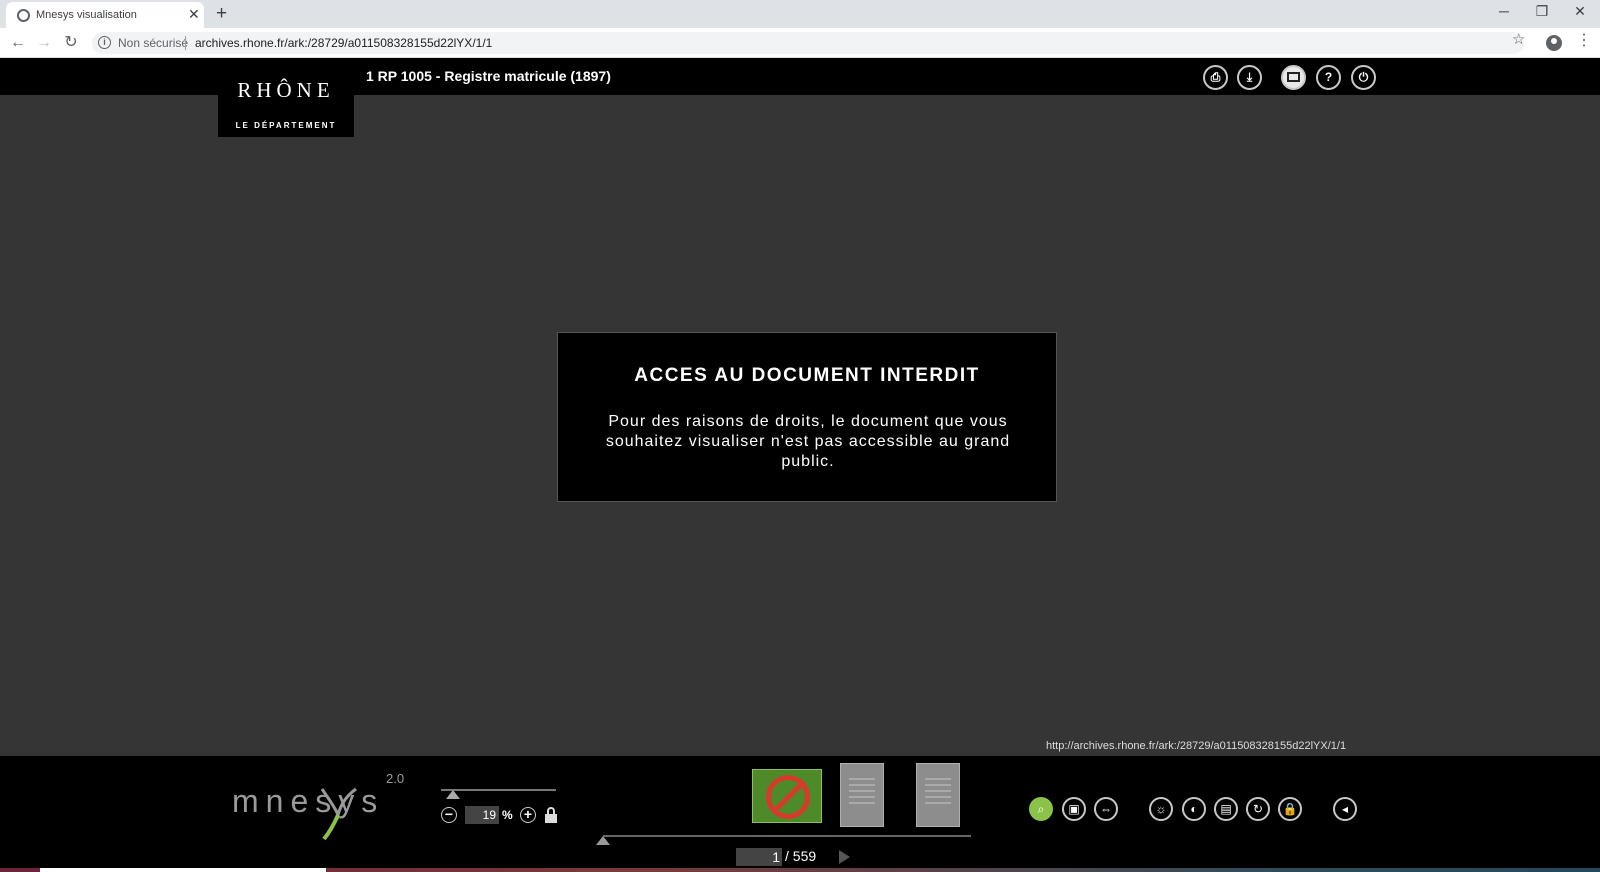 The height and width of the screenshot is (872, 1600). I want to click on zoom-input, so click(482, 815).